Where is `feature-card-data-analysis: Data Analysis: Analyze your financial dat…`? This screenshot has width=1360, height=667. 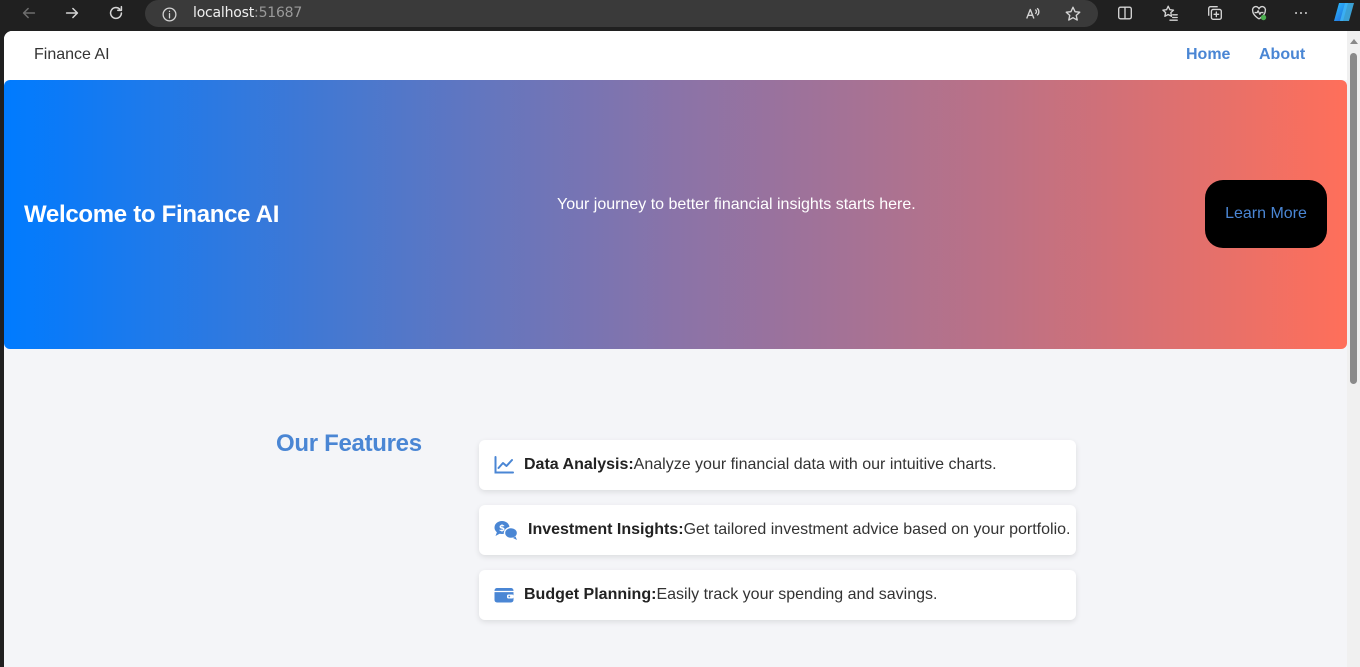 feature-card-data-analysis: Data Analysis: Analyze your financial dat… is located at coordinates (777, 465).